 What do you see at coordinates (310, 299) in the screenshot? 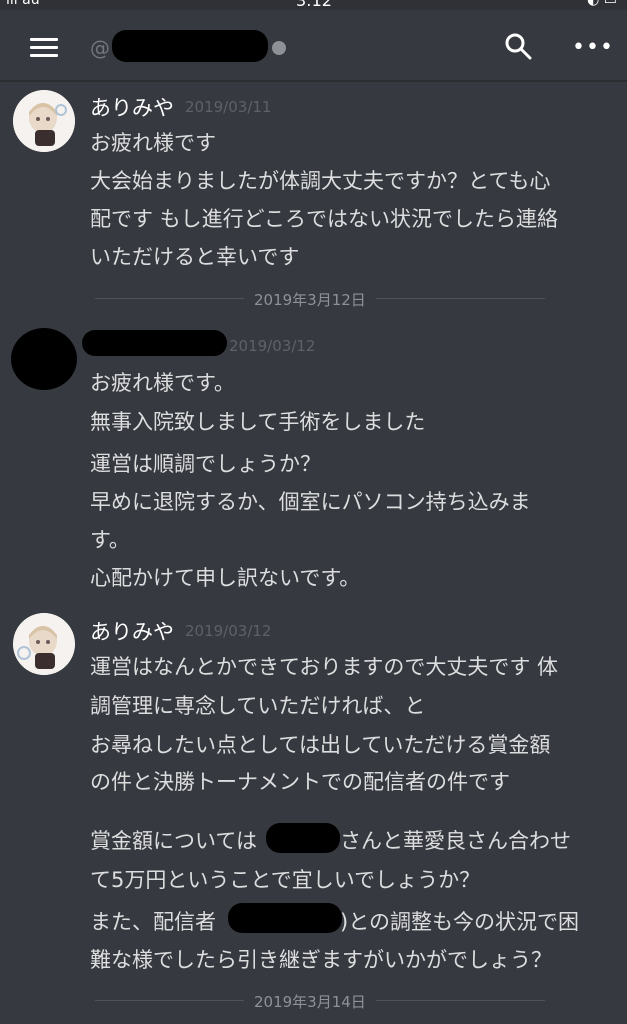
I see `date-divider-label: 2019年3月12日` at bounding box center [310, 299].